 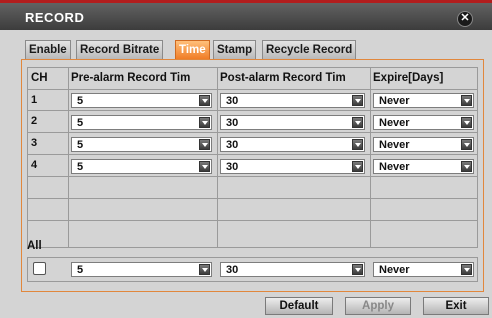 What do you see at coordinates (283, 78) in the screenshot?
I see `header-post-alarm: Post-alarm Record Tim` at bounding box center [283, 78].